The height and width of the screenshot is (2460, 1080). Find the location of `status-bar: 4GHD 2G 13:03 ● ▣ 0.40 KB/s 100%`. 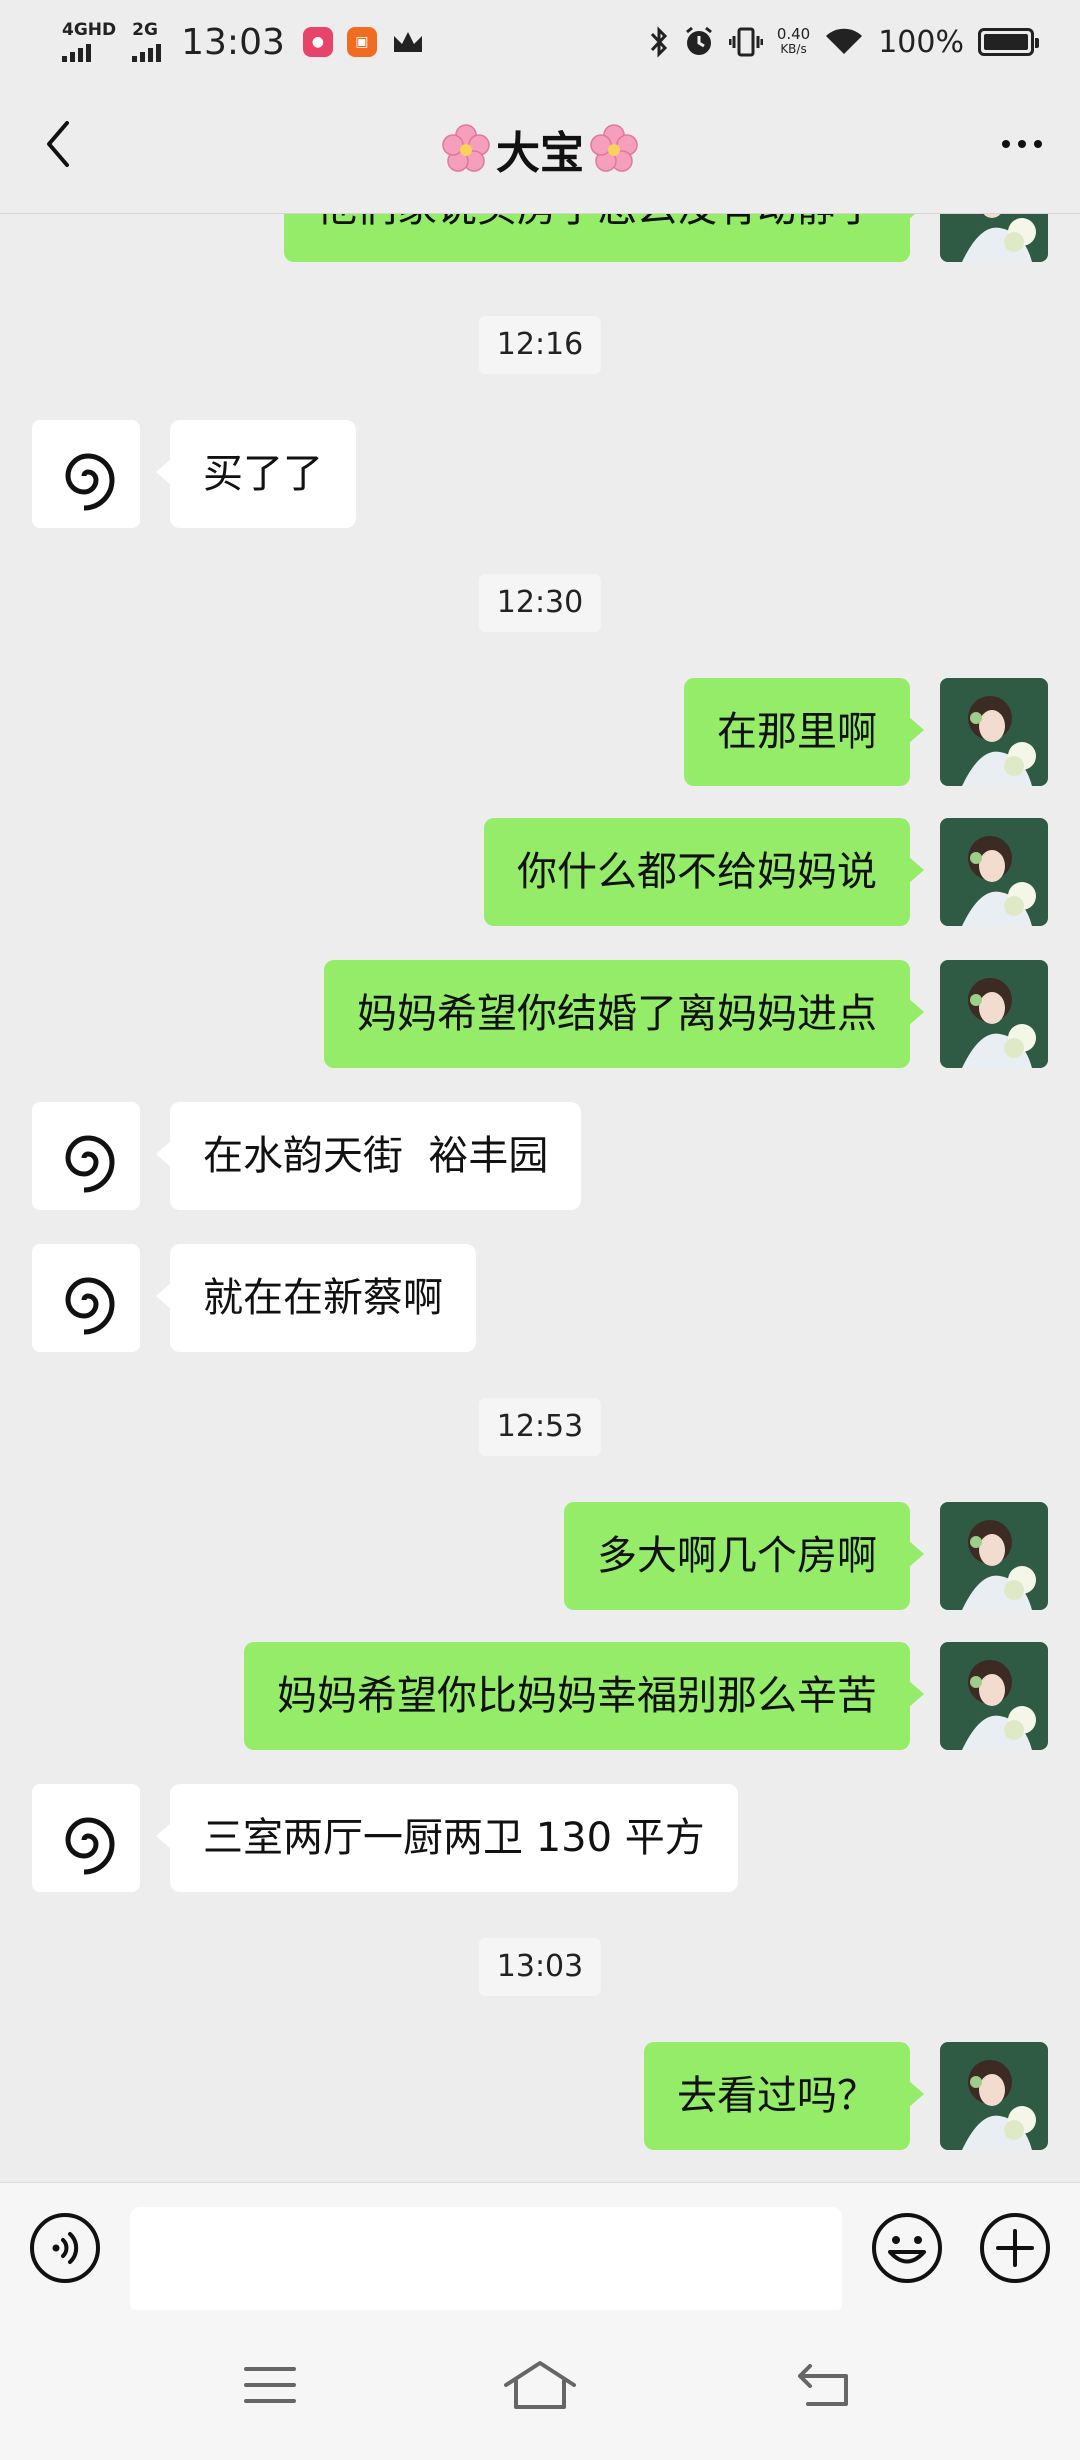

status-bar: 4GHD 2G 13:03 ● ▣ 0.40 KB/s 100% is located at coordinates (540, 42).